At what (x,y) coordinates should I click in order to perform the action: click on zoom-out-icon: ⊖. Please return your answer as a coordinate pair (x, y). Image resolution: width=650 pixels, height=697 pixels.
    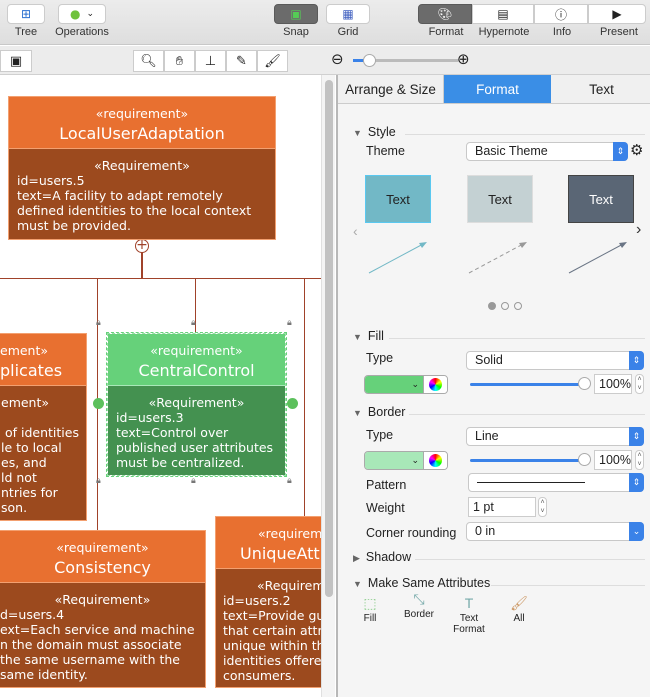
    Looking at the image, I should click on (337, 59).